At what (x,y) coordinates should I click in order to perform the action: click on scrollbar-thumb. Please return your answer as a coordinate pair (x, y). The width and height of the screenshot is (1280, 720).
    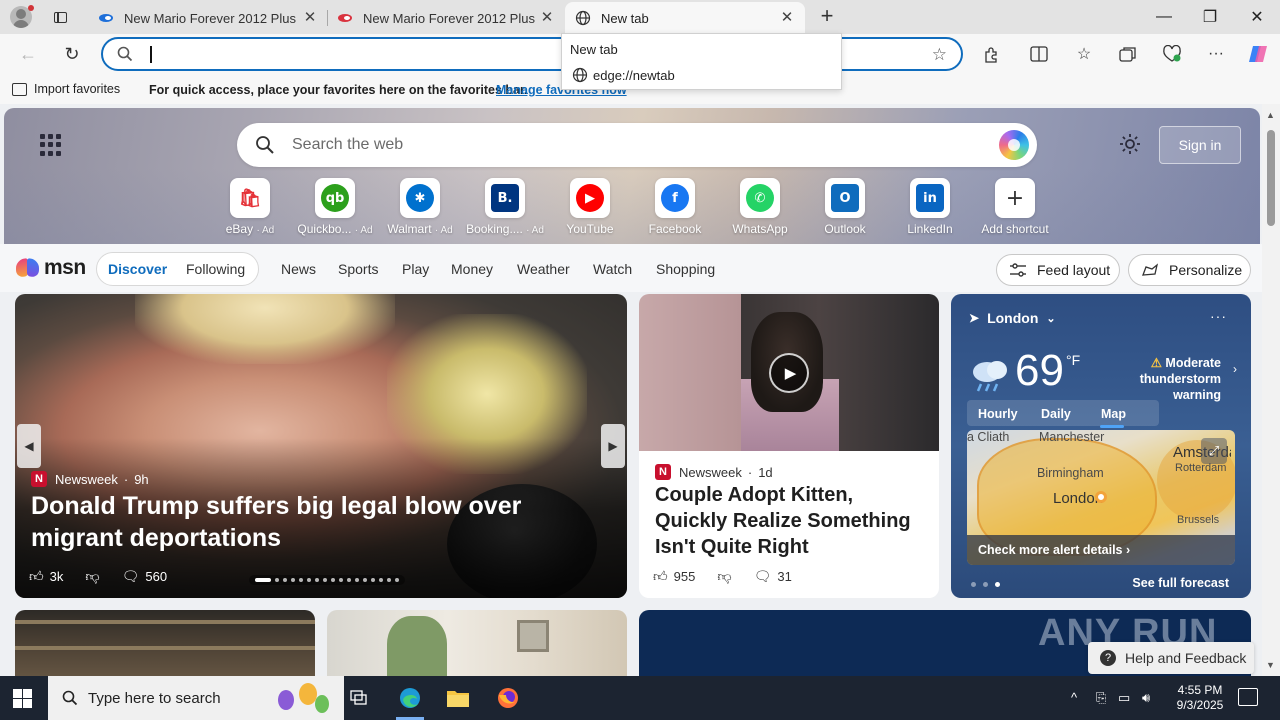
    Looking at the image, I should click on (1271, 178).